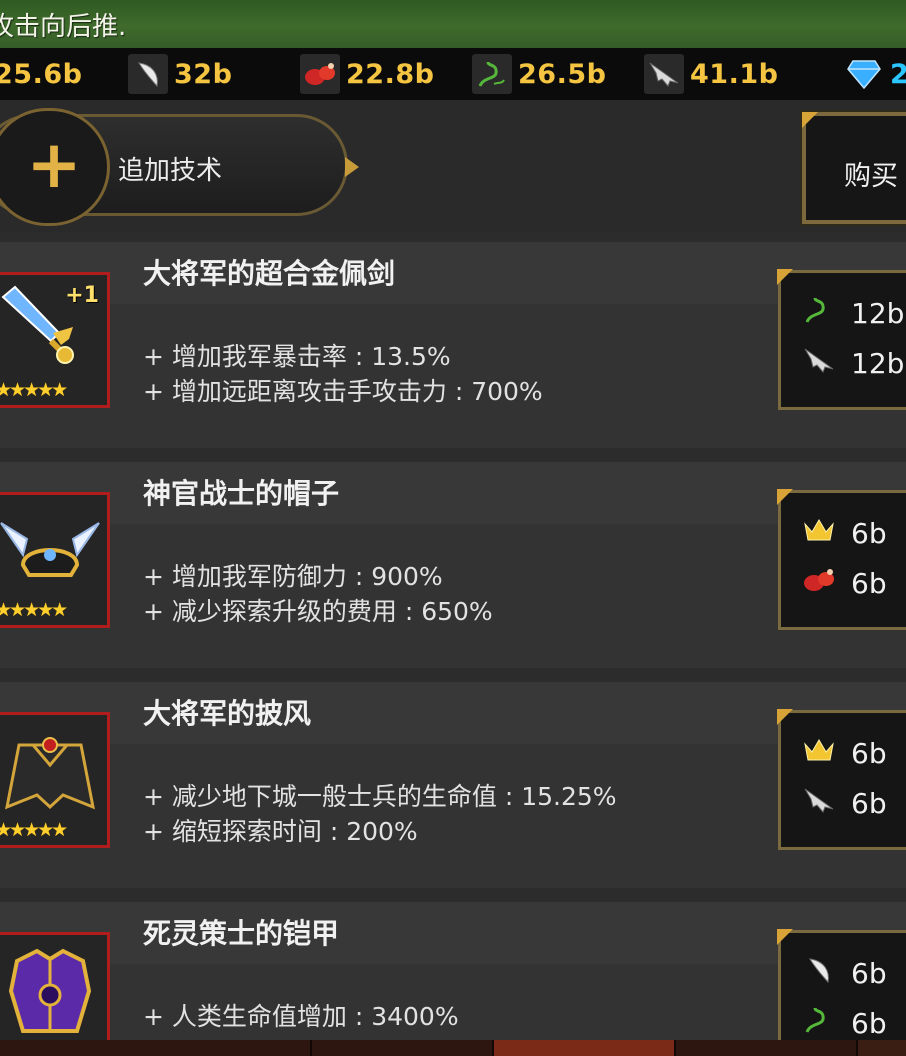 Image resolution: width=906 pixels, height=1056 pixels. I want to click on resource-bat-wing: 41.1b, so click(711, 74).